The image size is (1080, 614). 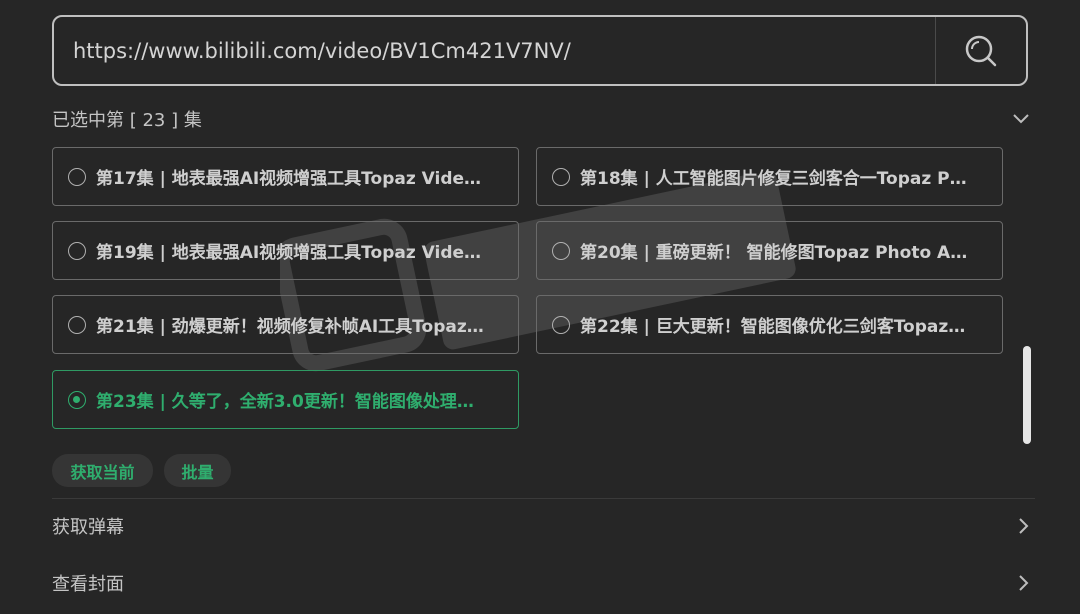 What do you see at coordinates (102, 470) in the screenshot?
I see `get-current-button: 获取当前` at bounding box center [102, 470].